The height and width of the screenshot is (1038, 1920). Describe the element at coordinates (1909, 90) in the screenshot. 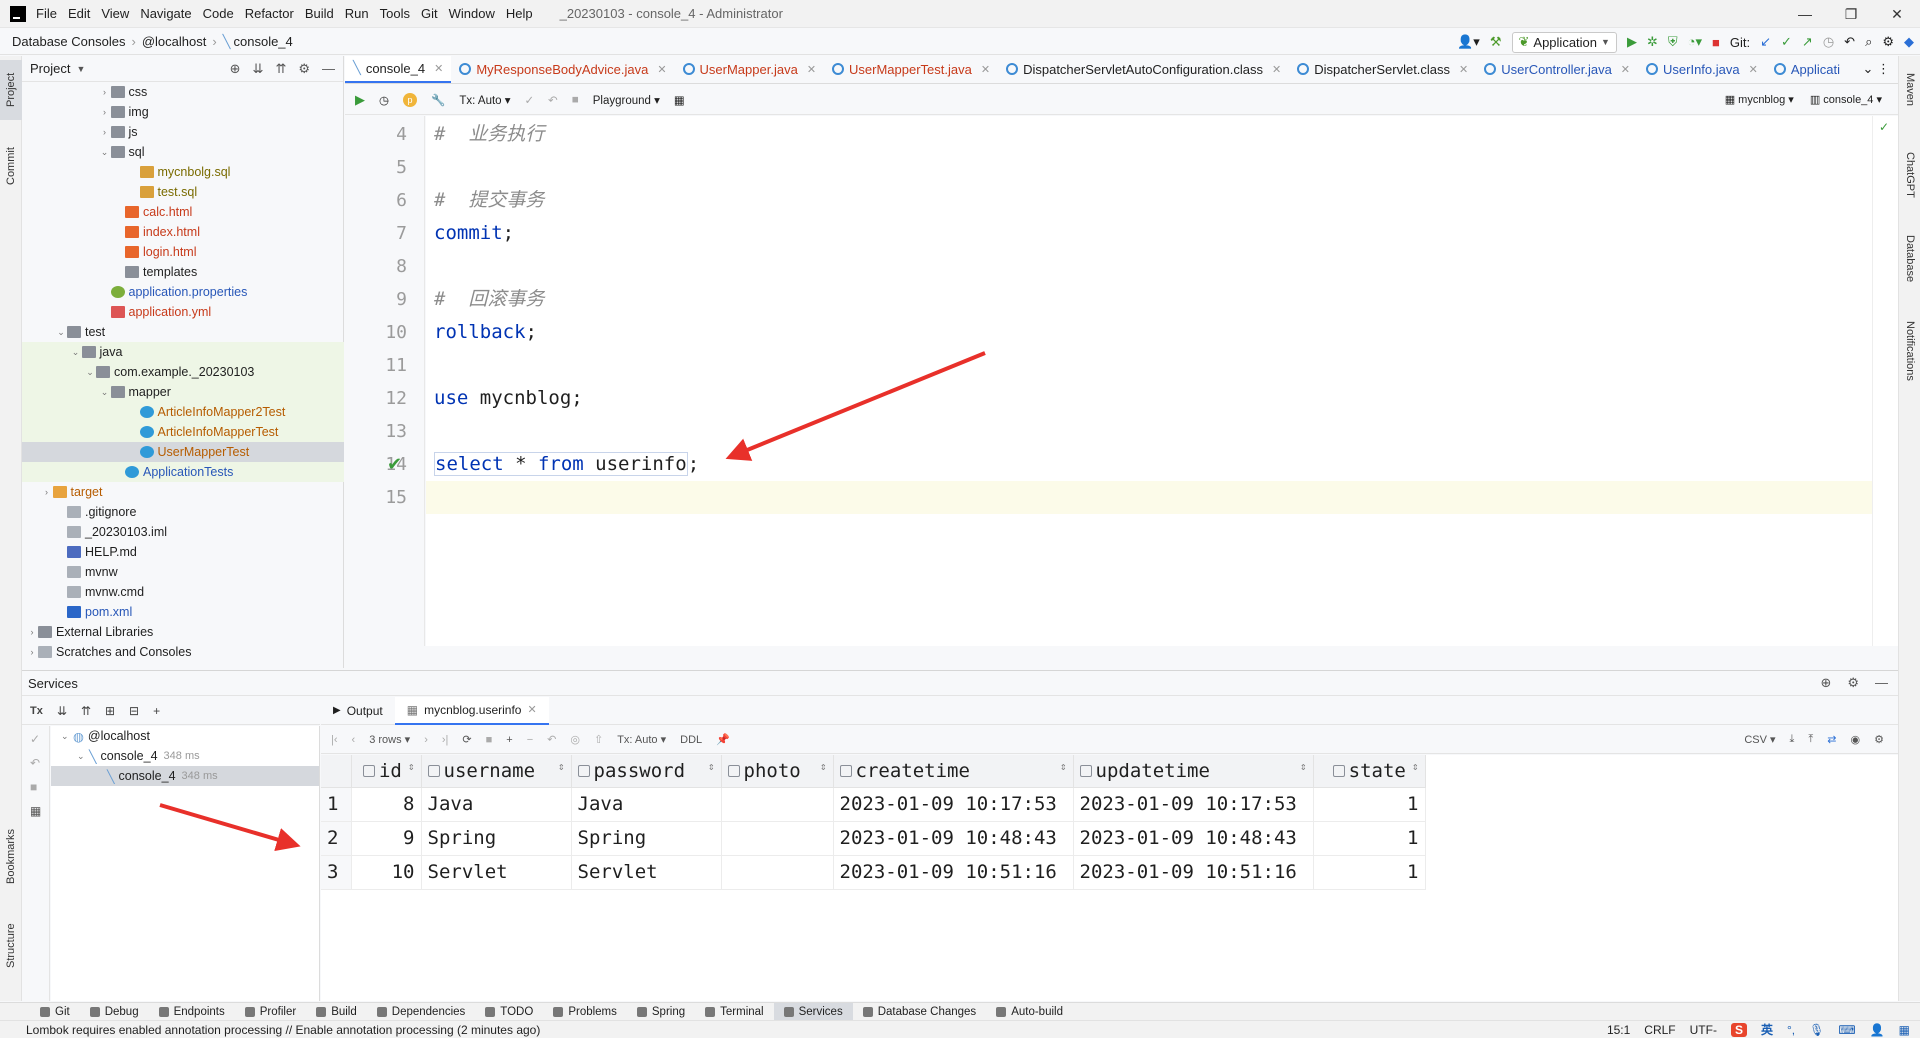

I see `maven-tool-tab: Maven` at that location.